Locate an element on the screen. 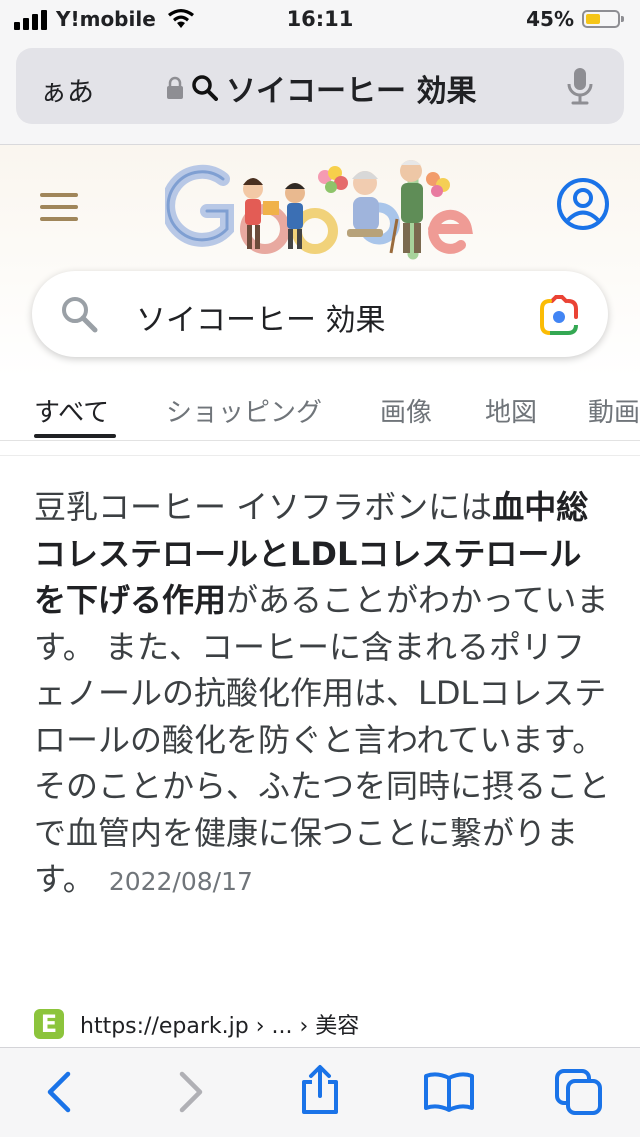 Image resolution: width=640 pixels, height=1137 pixels. safari-toolbar is located at coordinates (320, 1092).